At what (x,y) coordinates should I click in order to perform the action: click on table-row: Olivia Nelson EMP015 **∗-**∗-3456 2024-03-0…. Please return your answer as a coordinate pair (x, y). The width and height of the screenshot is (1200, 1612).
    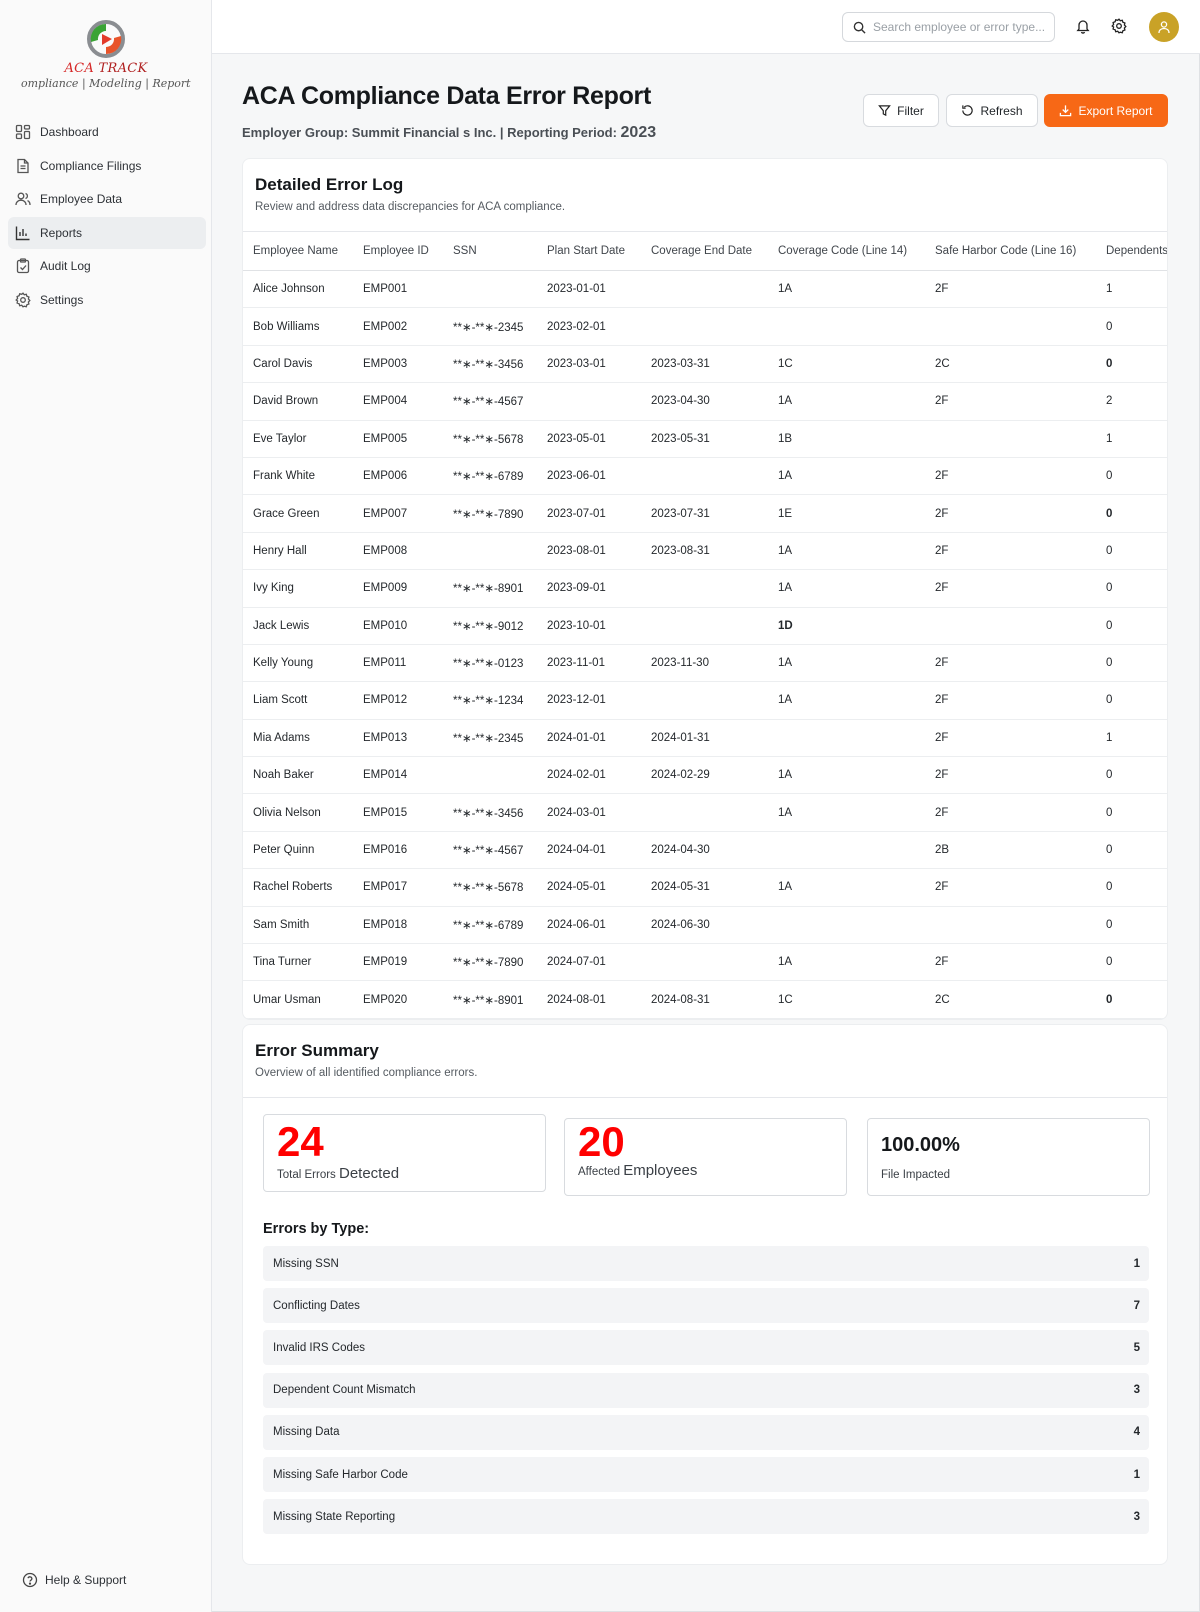
    Looking at the image, I should click on (705, 813).